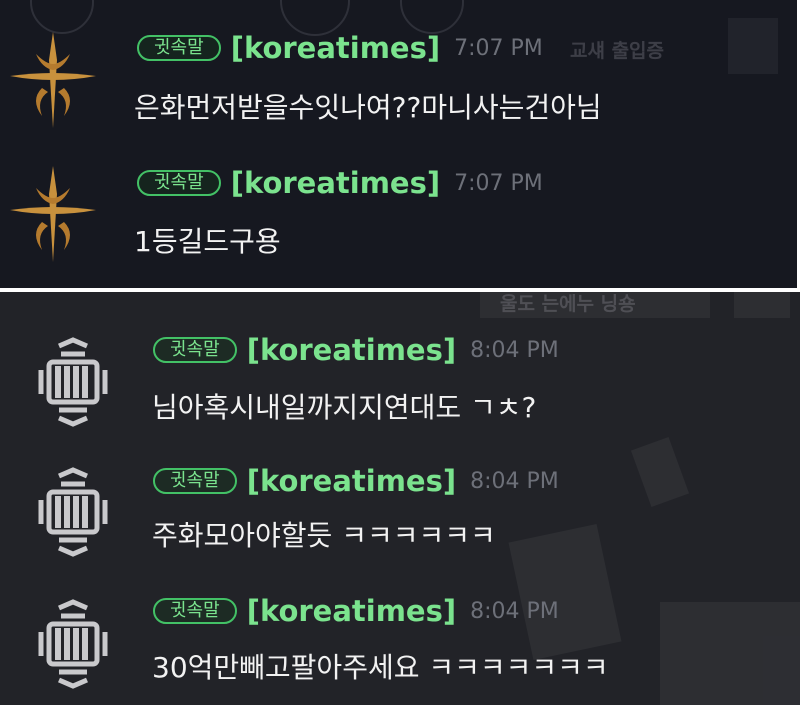  Describe the element at coordinates (344, 407) in the screenshot. I see `message-text: 님아혹시내일까지지연대도 ㄱㅊ?` at that location.